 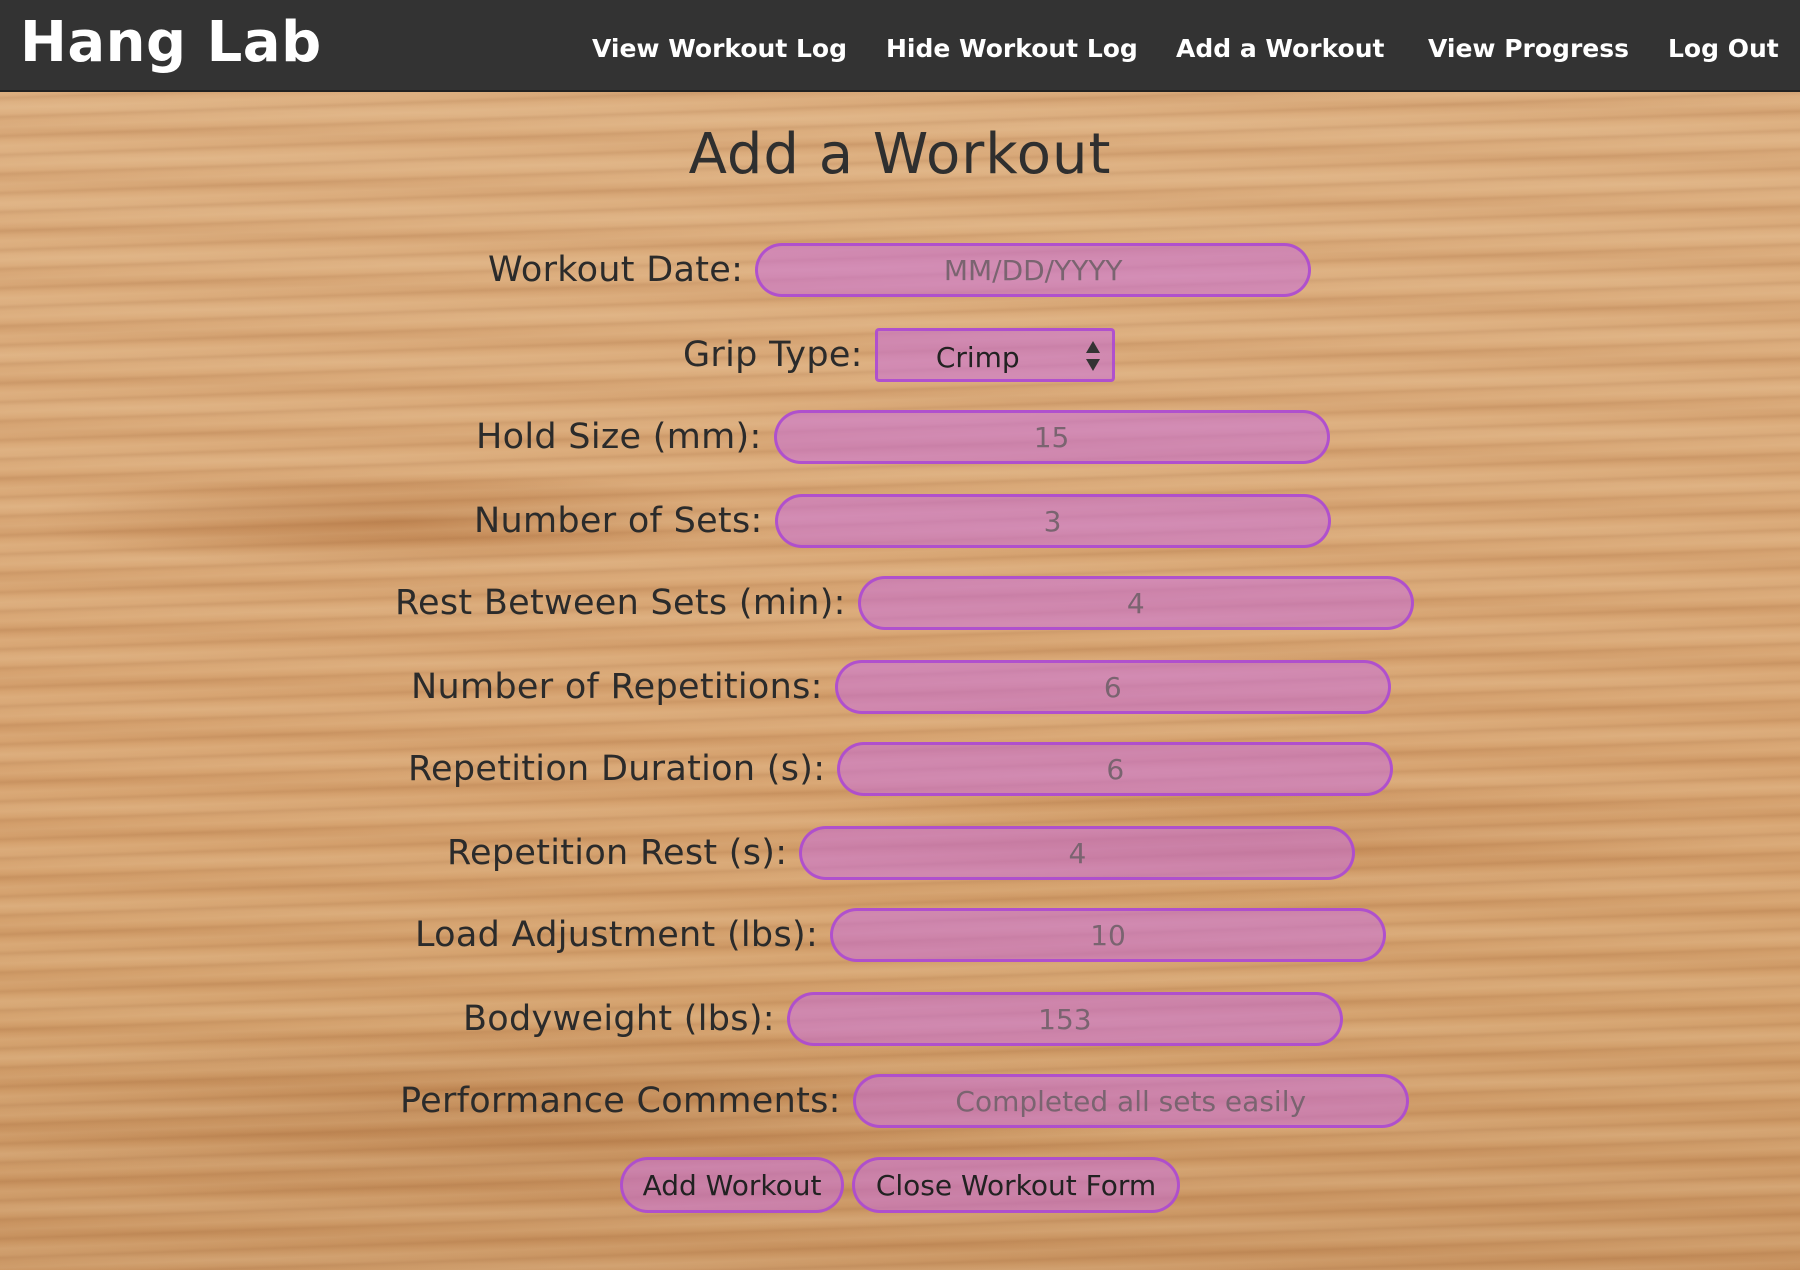 I want to click on nav-hide-workout-log: Hide Workout Log, so click(x=1012, y=48).